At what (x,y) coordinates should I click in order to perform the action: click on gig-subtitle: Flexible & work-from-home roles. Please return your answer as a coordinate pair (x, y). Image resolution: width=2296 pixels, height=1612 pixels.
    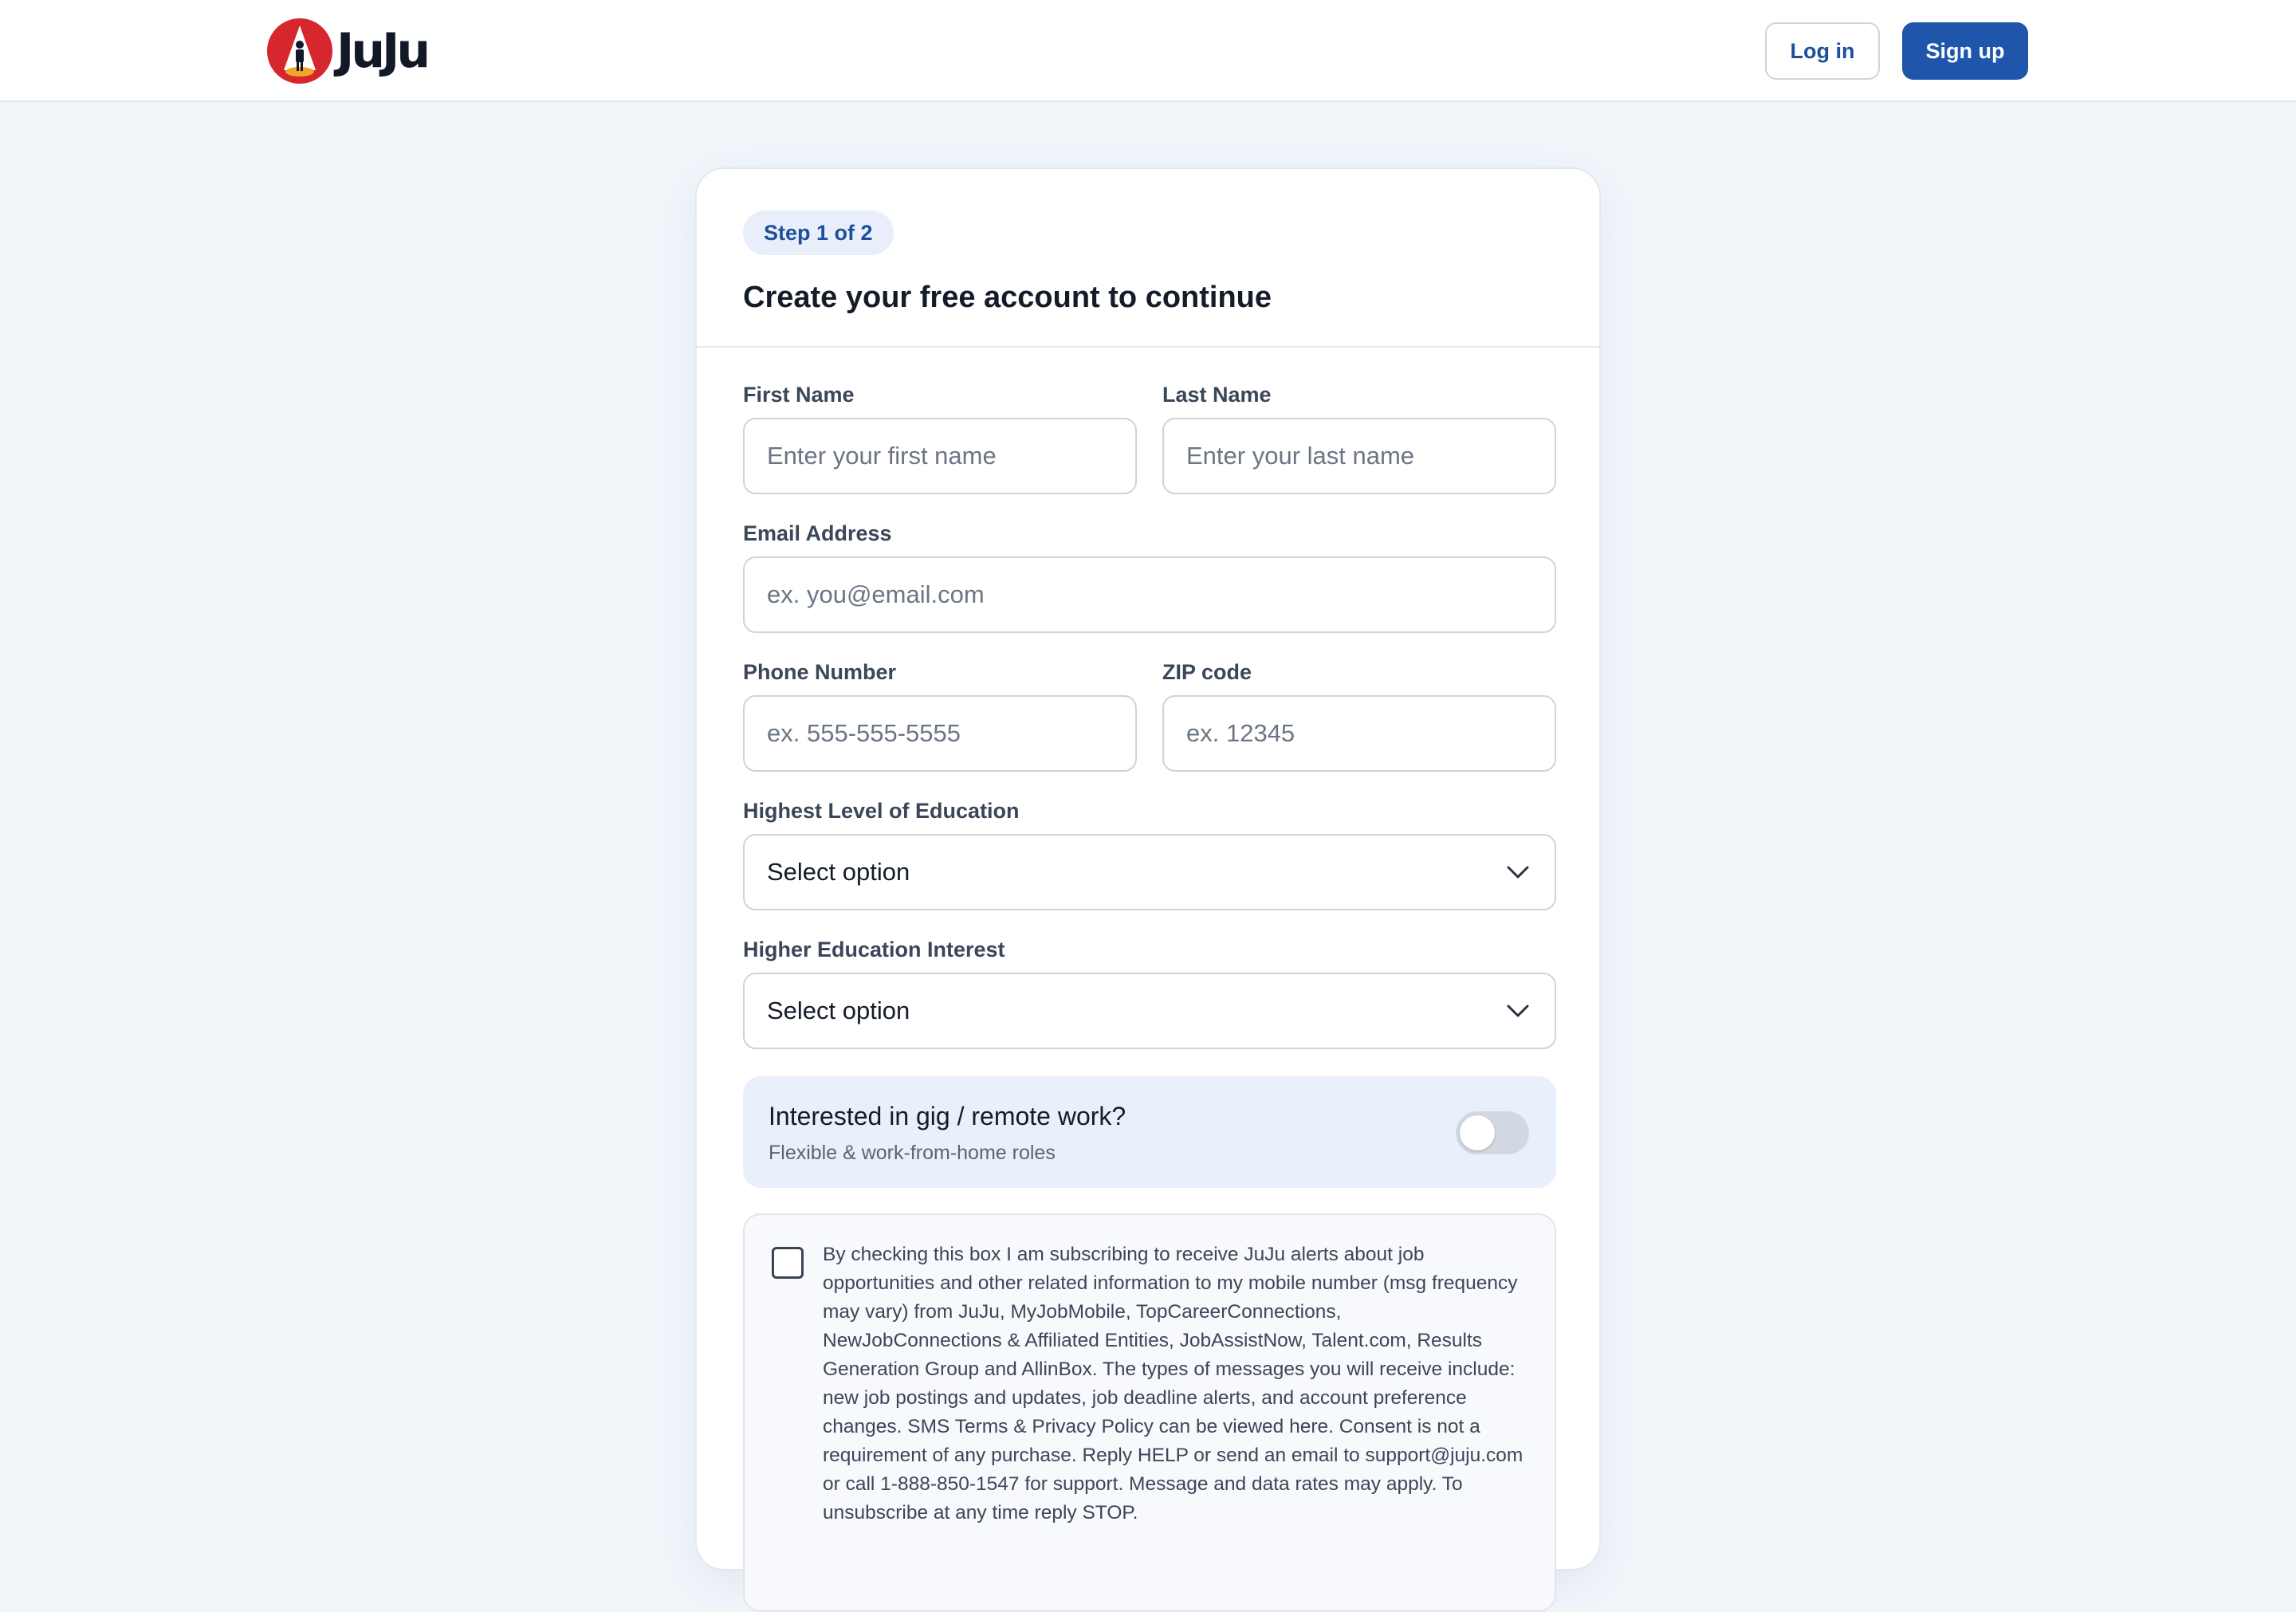
    Looking at the image, I should click on (912, 1153).